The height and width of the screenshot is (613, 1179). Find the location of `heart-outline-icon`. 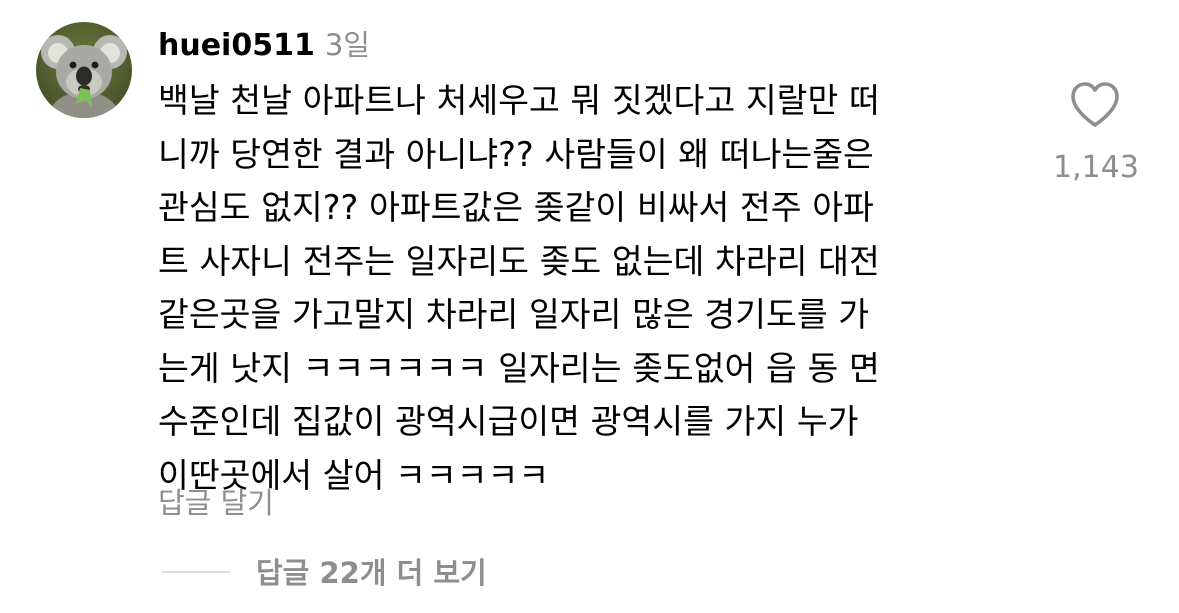

heart-outline-icon is located at coordinates (1095, 104).